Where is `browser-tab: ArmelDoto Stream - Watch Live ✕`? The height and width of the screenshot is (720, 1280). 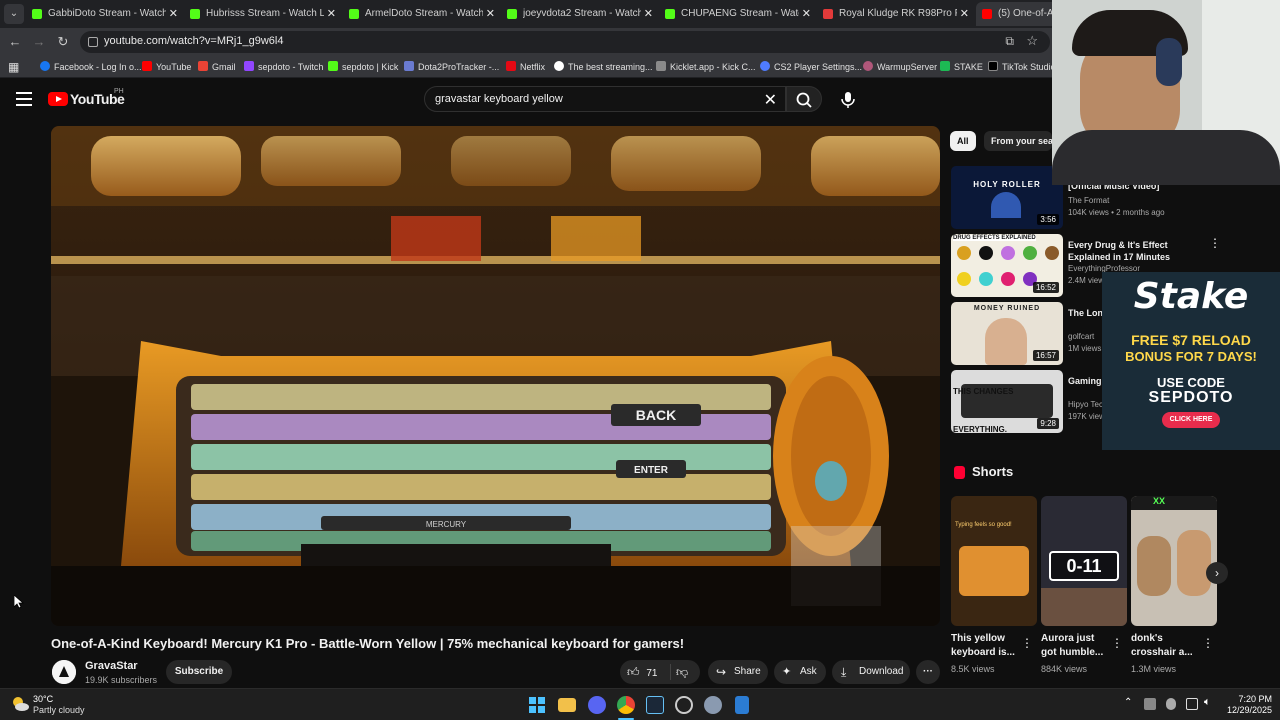
browser-tab: ArmelDoto Stream - Watch Live ✕ is located at coordinates (424, 14).